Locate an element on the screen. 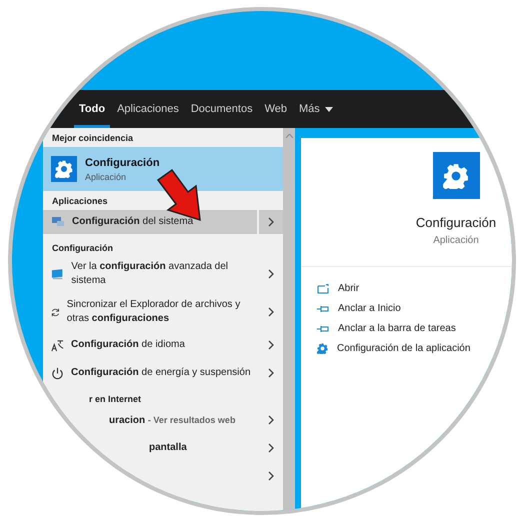 This screenshot has height=520, width=520. search-tab: Web is located at coordinates (276, 109).